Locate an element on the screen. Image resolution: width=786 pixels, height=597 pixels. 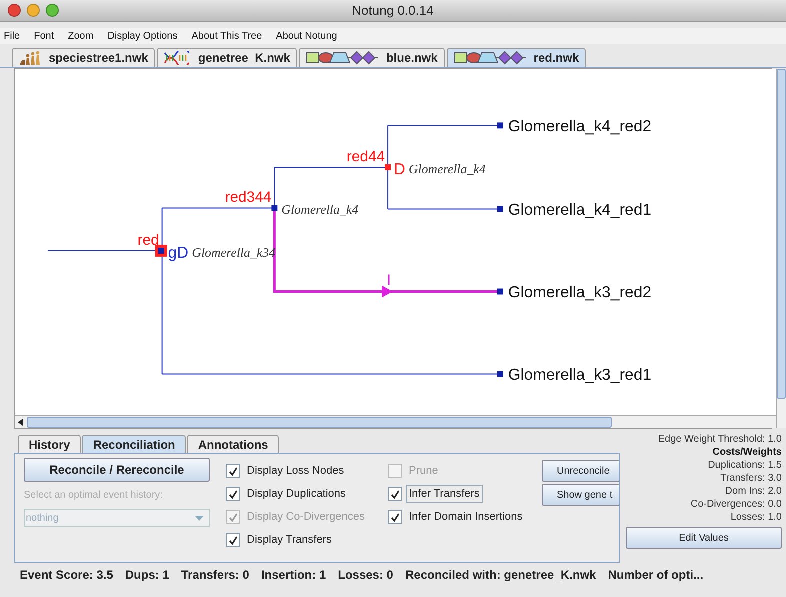
event-label: D is located at coordinates (400, 169).